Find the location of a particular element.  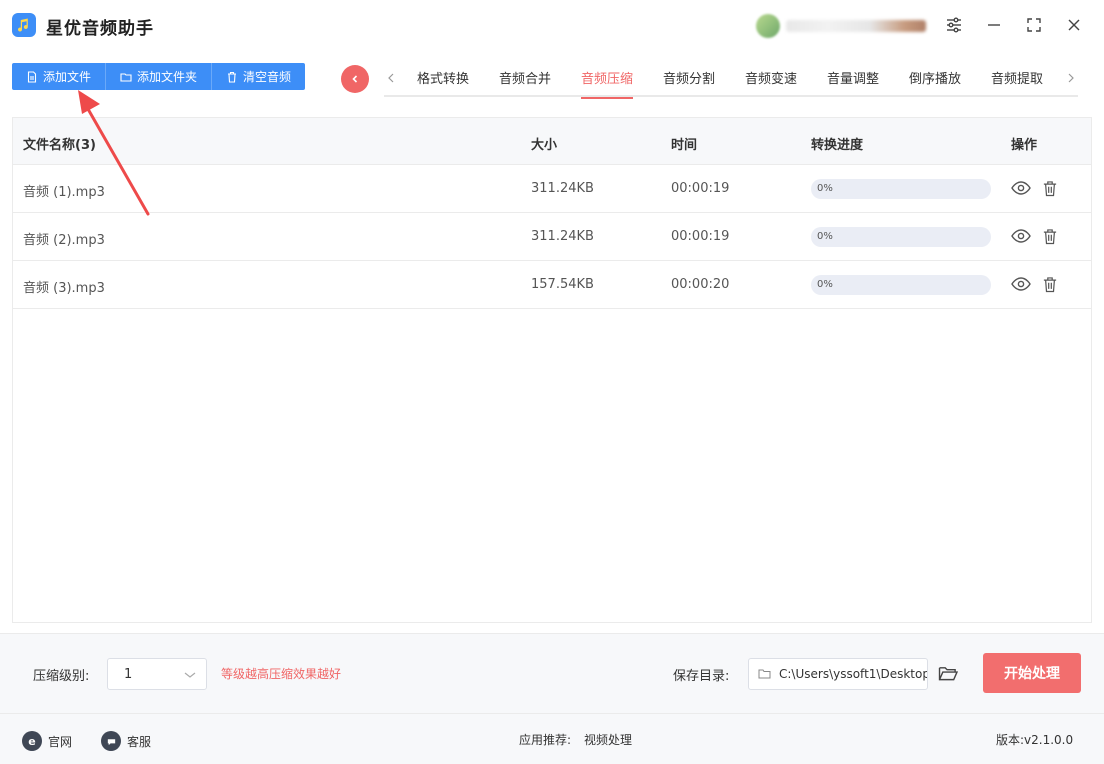

folder-outline-icon is located at coordinates (764, 674).